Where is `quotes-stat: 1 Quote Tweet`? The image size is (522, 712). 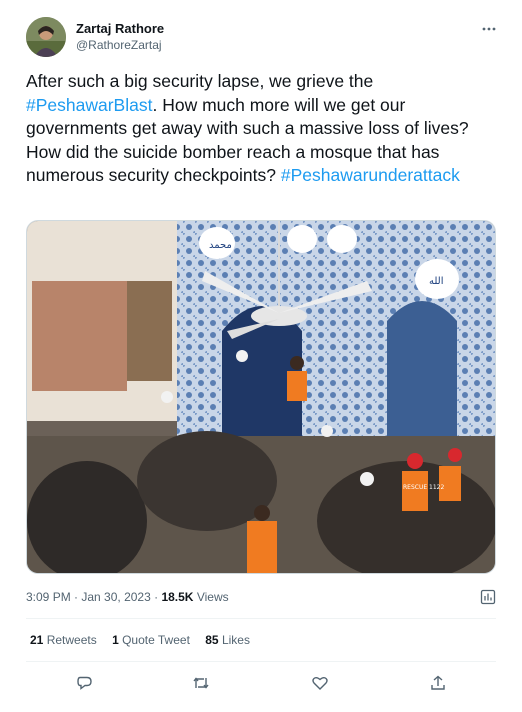
quotes-stat: 1 Quote Tweet is located at coordinates (151, 640).